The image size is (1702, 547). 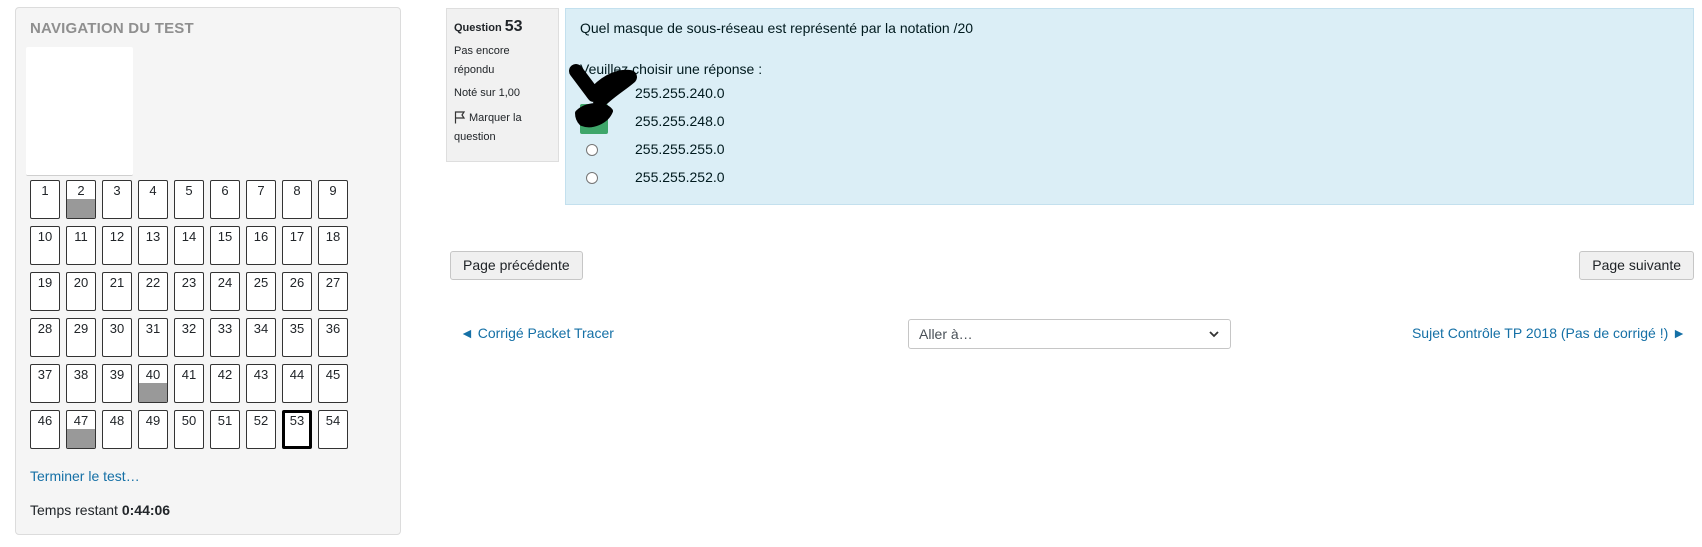 What do you see at coordinates (45, 429) in the screenshot?
I see `question-nav-button: 46` at bounding box center [45, 429].